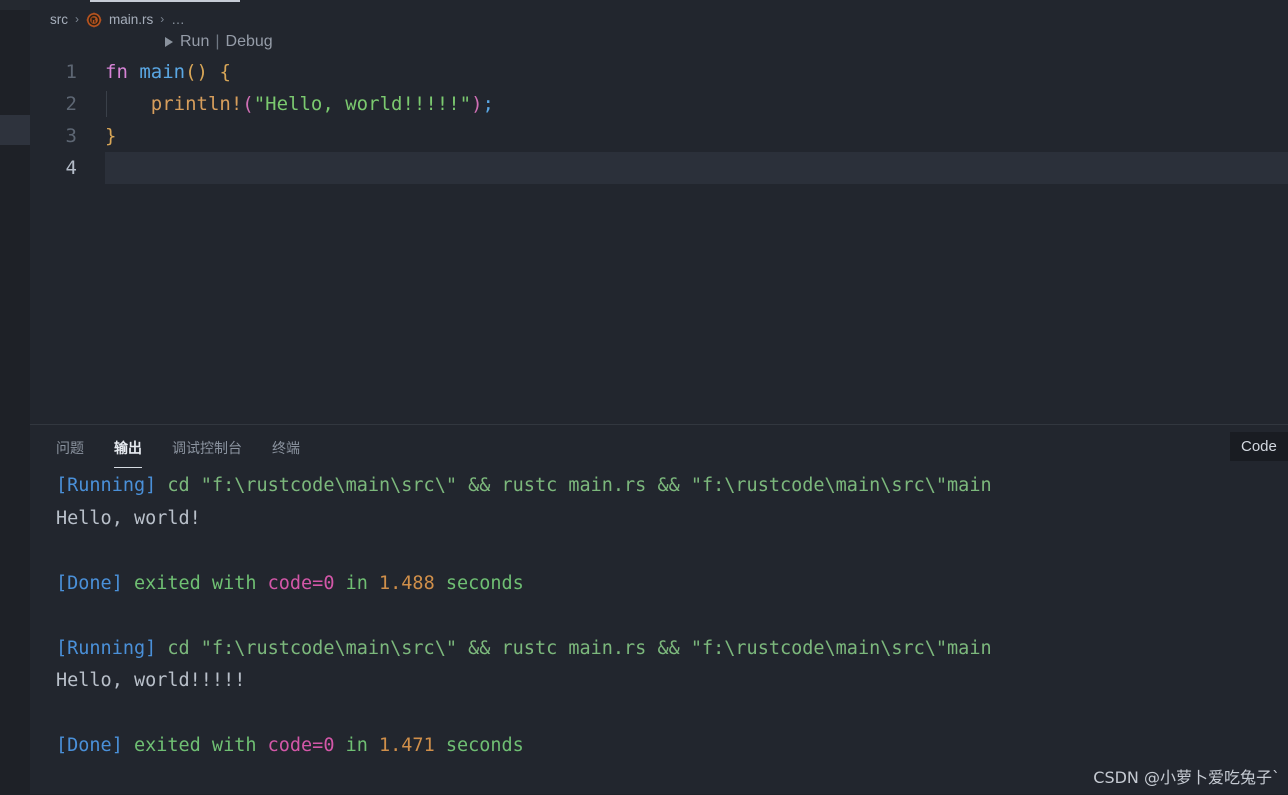 This screenshot has height=795, width=1288. Describe the element at coordinates (477, 104) in the screenshot. I see `code-token: )` at that location.